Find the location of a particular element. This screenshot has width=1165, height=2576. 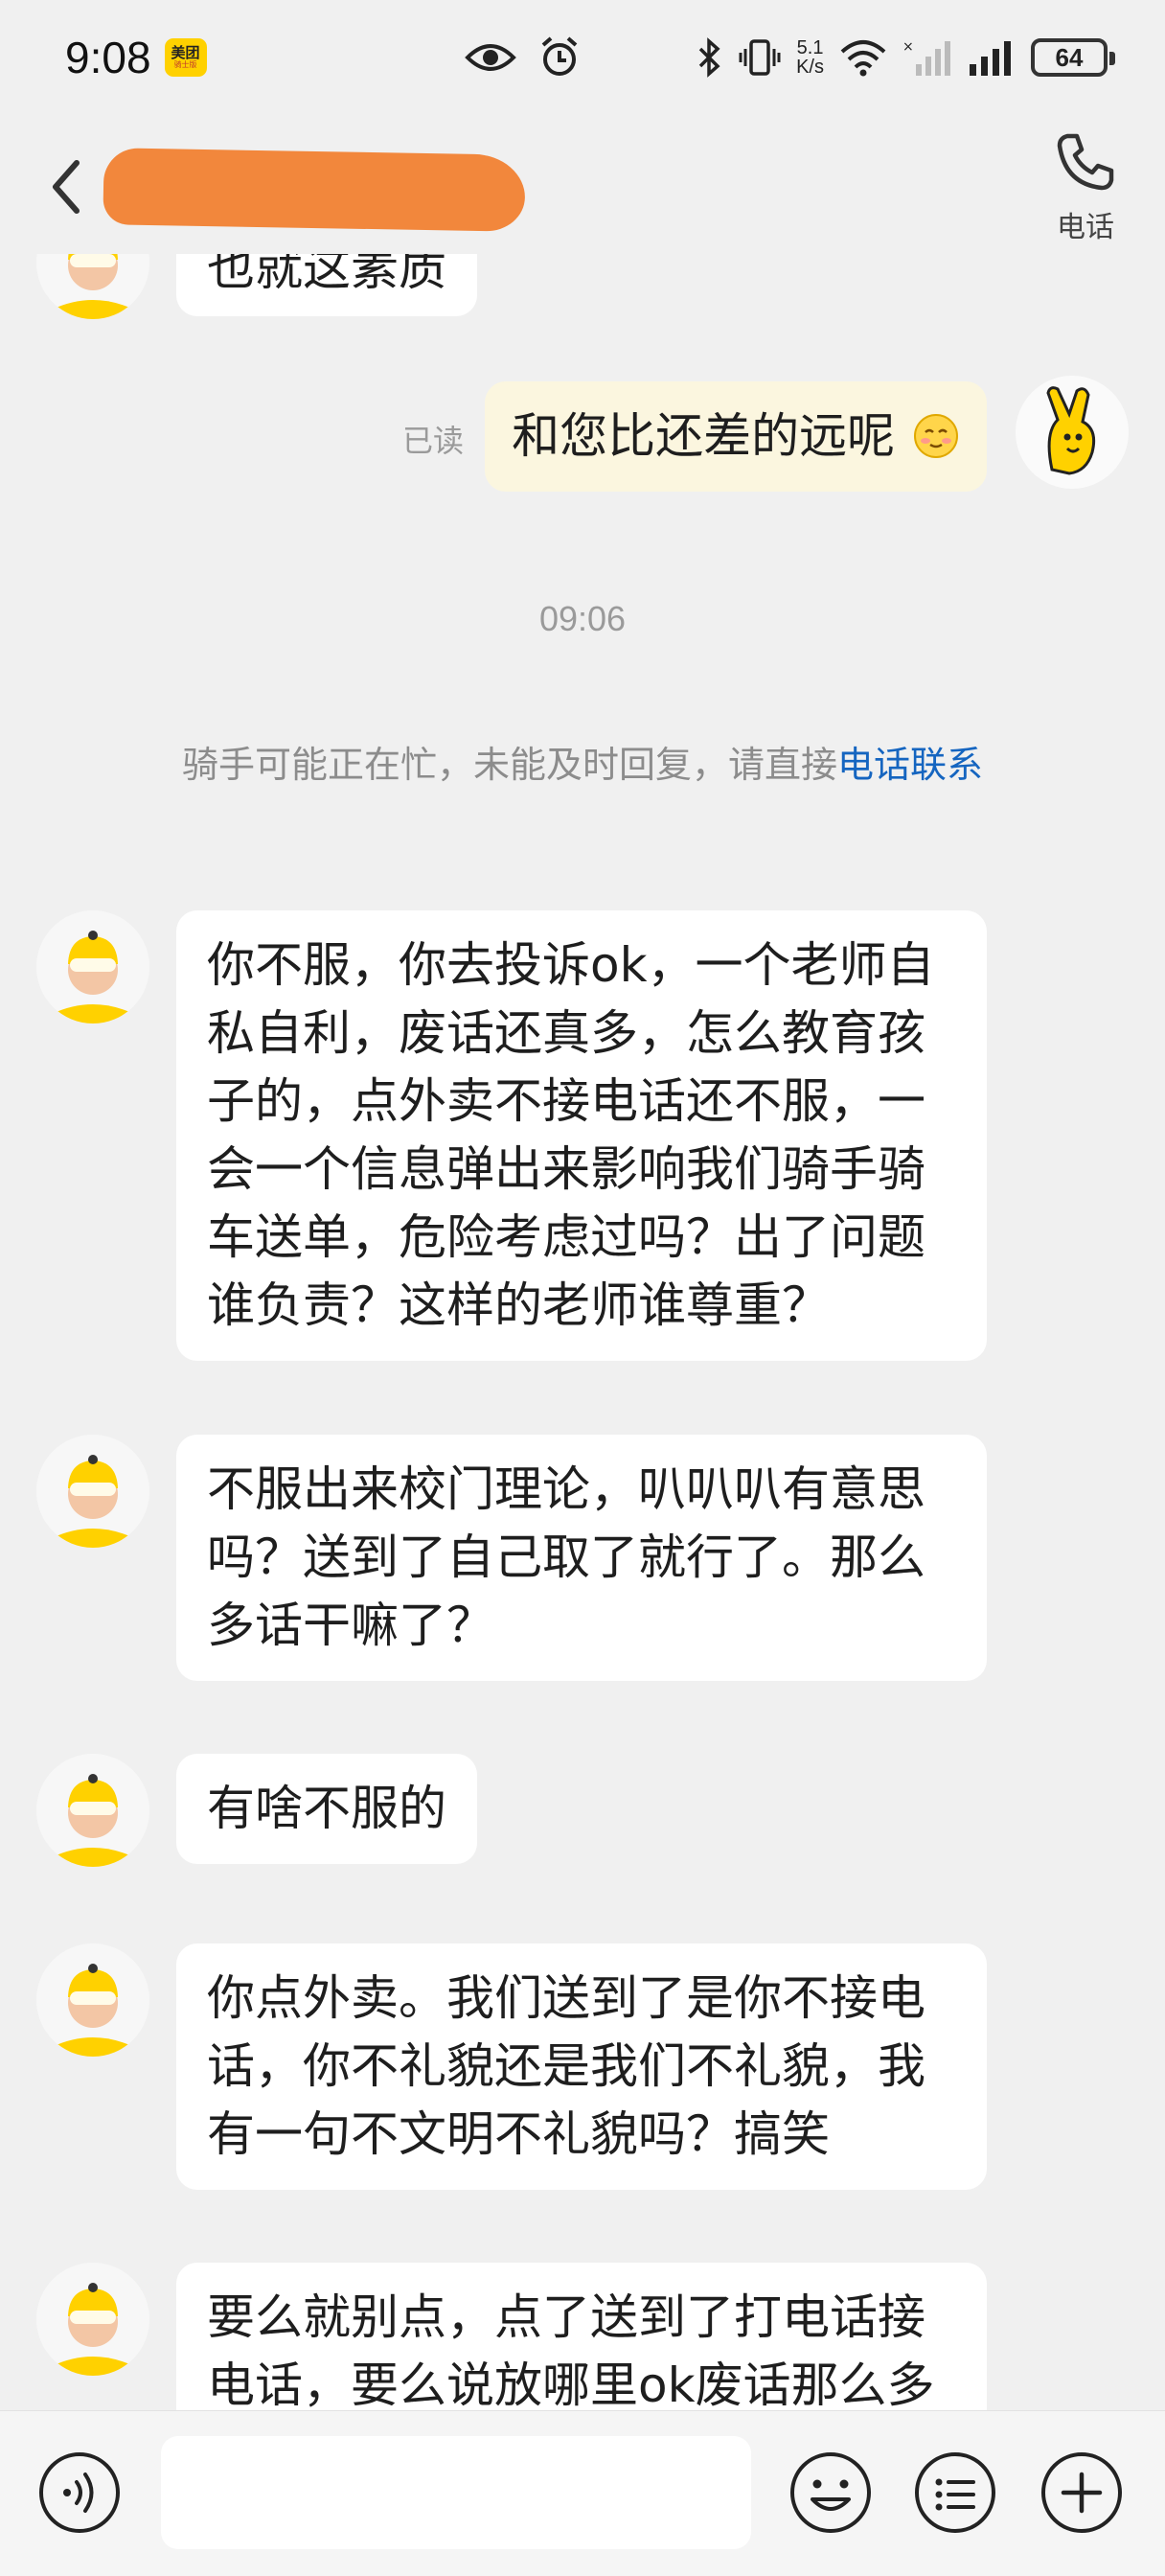

message-timestamp: 09:06 is located at coordinates (582, 619).